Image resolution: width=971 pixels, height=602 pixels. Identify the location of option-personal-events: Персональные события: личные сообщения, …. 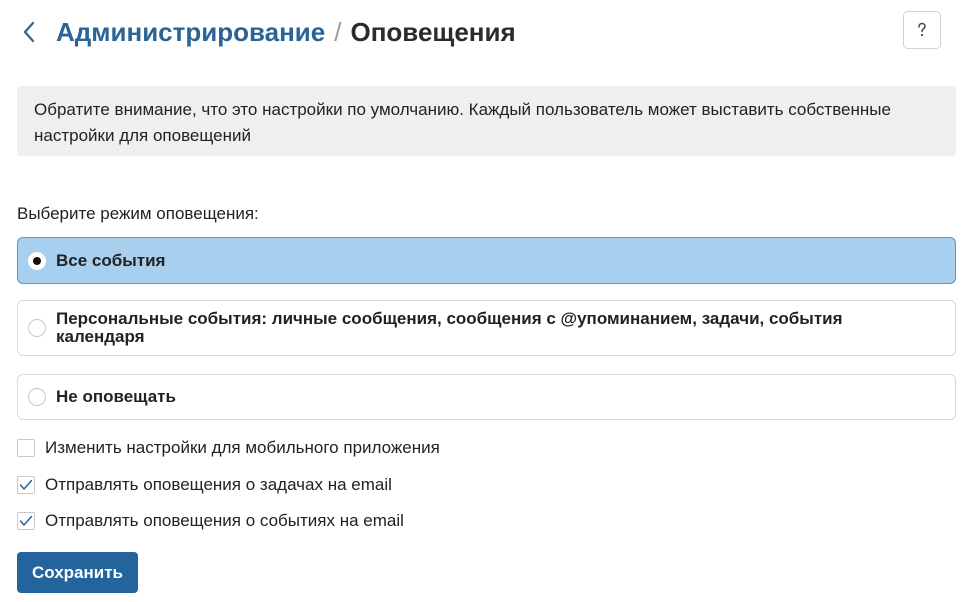
(486, 328).